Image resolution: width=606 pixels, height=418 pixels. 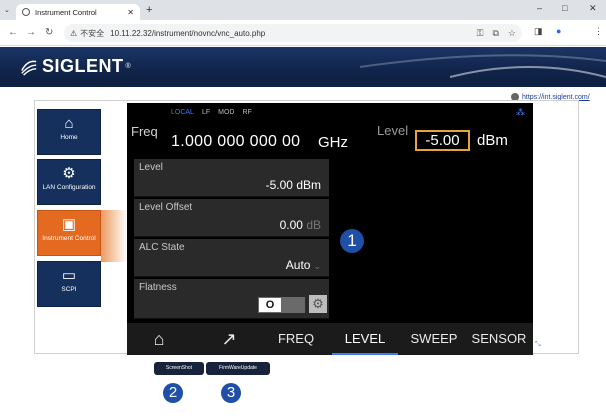 I want to click on param-flatness: Flatness O ⚙, so click(x=231, y=299).